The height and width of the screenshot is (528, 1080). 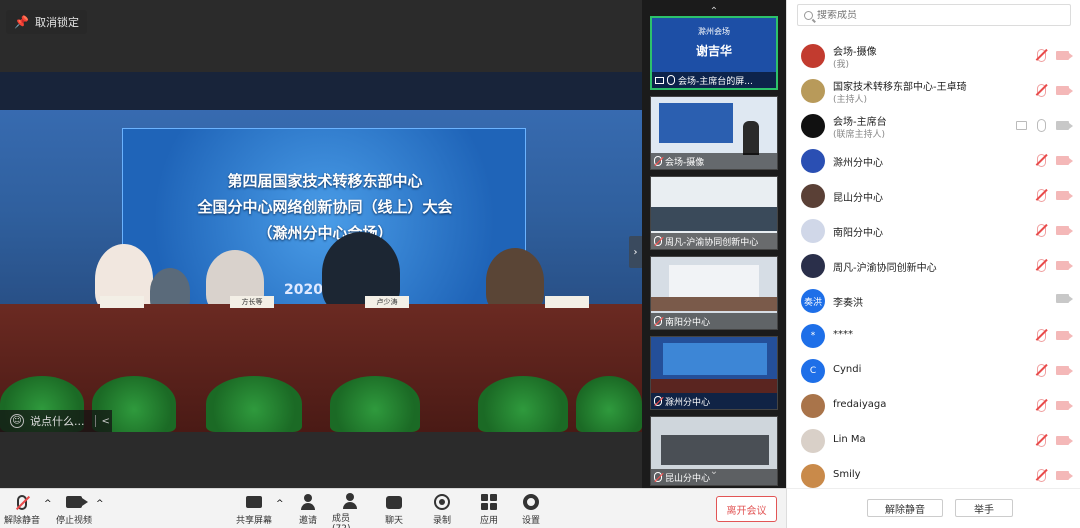 I want to click on member-search, so click(x=934, y=15).